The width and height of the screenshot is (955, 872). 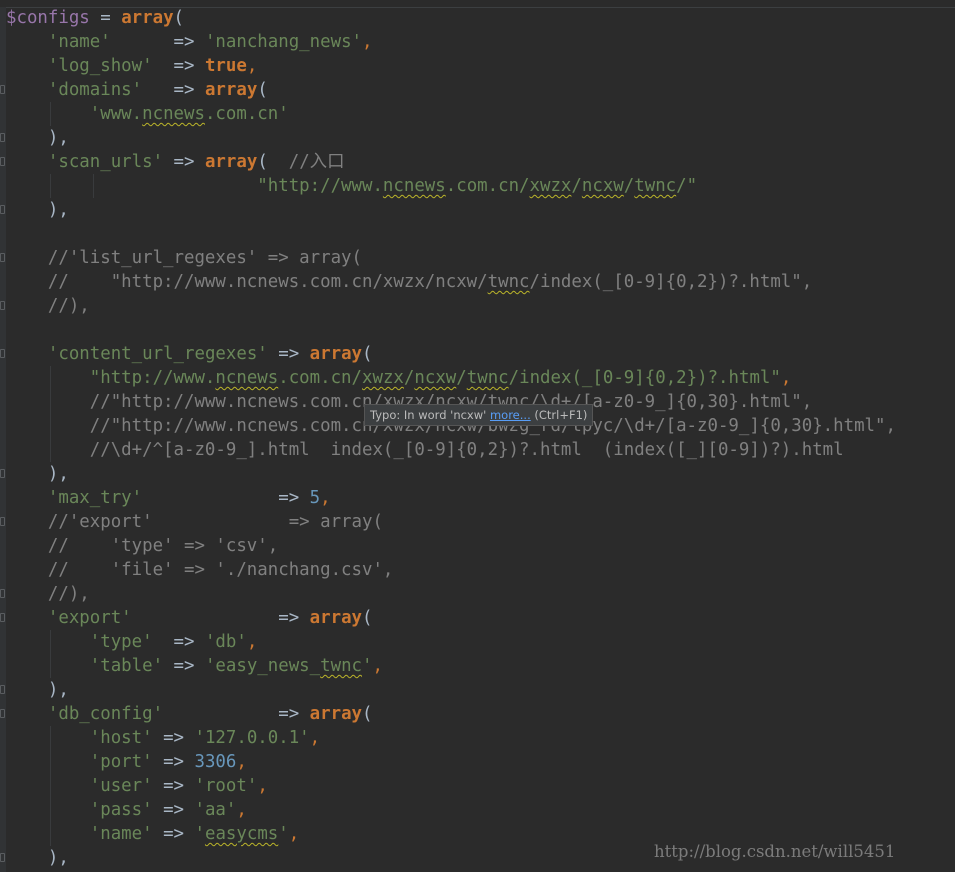 What do you see at coordinates (480, 642) in the screenshot?
I see `code-line: 'type' => 'db',` at bounding box center [480, 642].